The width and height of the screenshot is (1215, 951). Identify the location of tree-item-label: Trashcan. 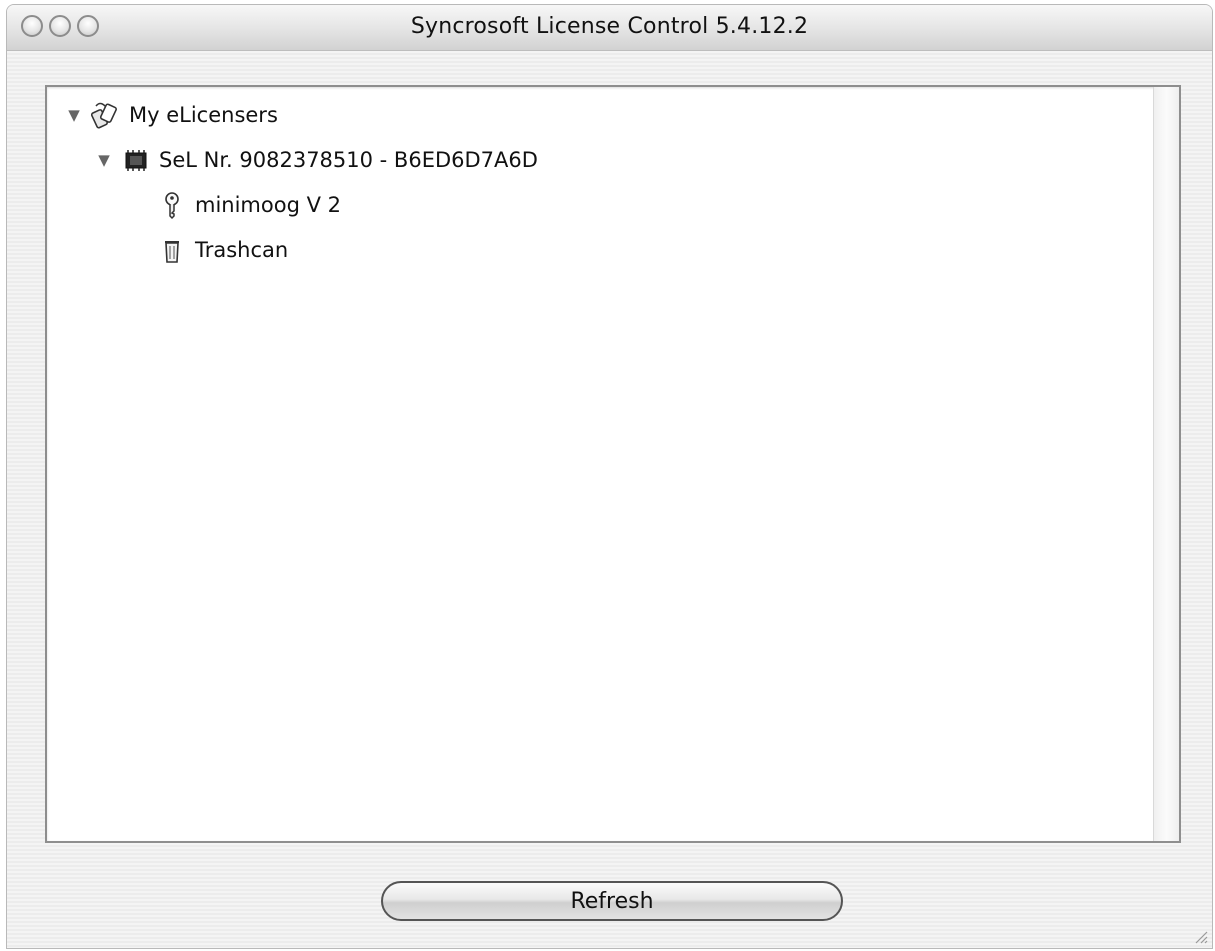
(242, 250).